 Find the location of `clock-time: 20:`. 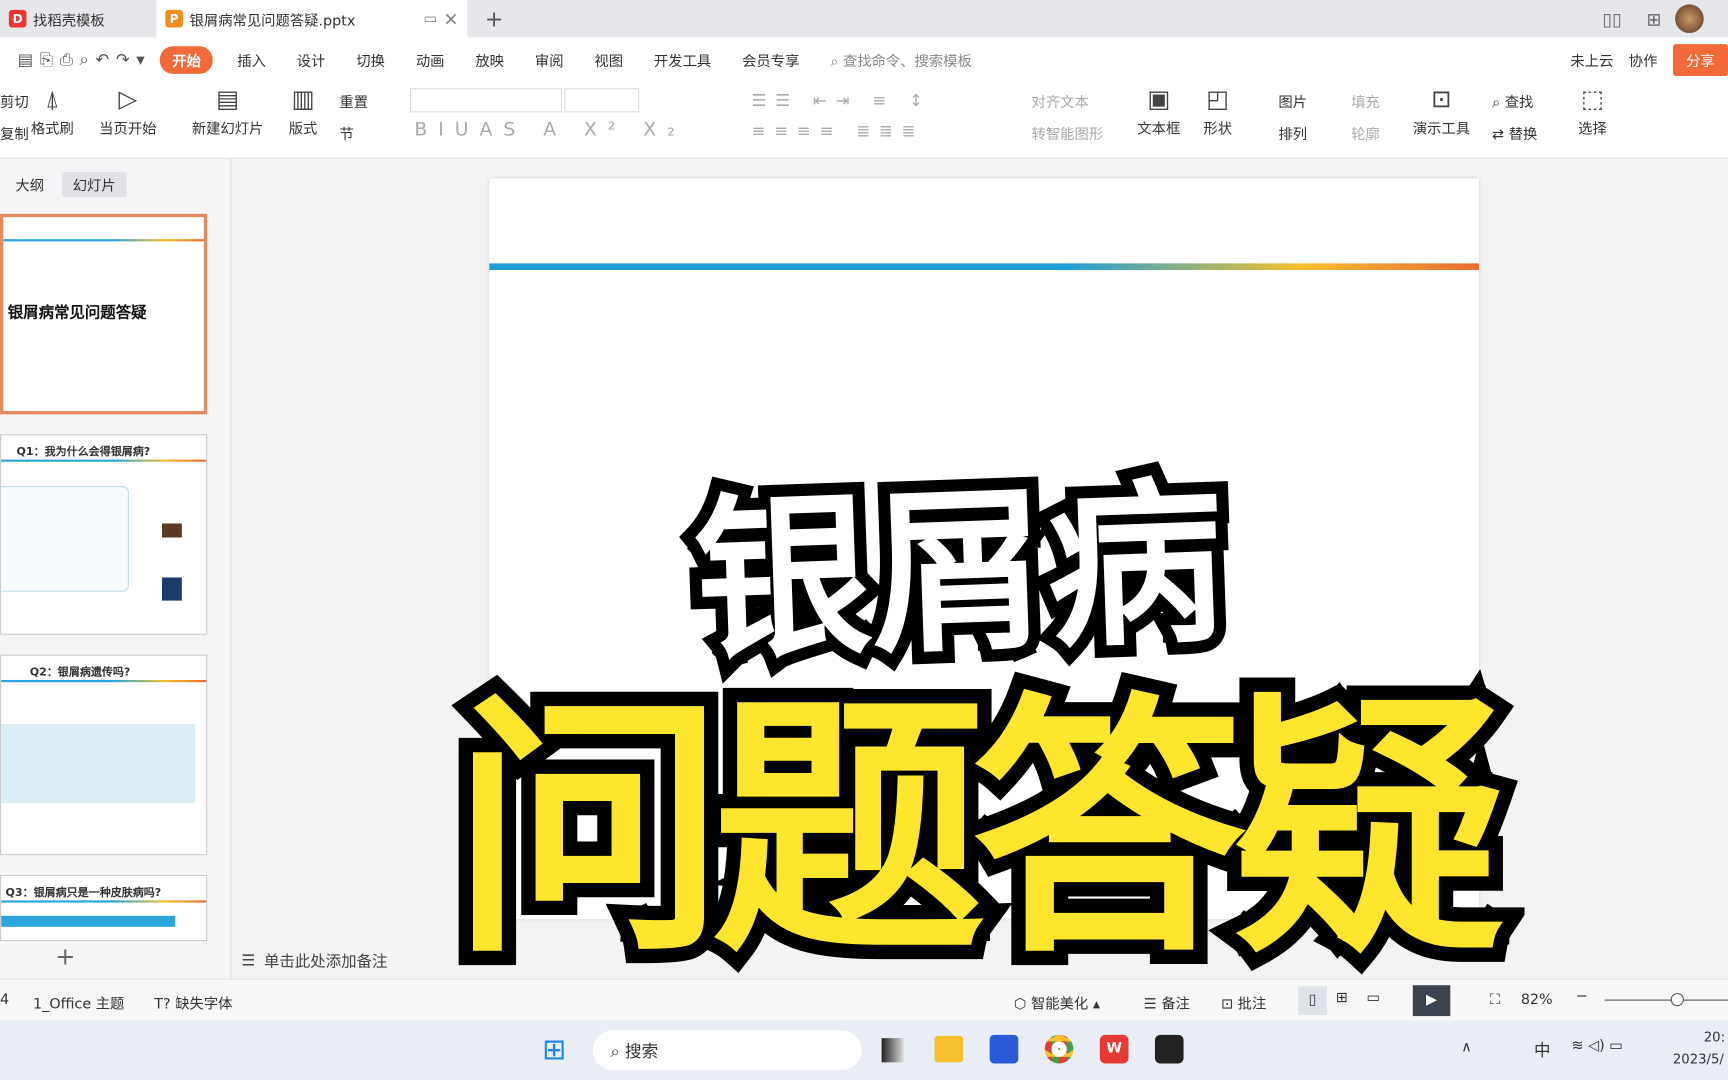

clock-time: 20: is located at coordinates (1714, 1036).